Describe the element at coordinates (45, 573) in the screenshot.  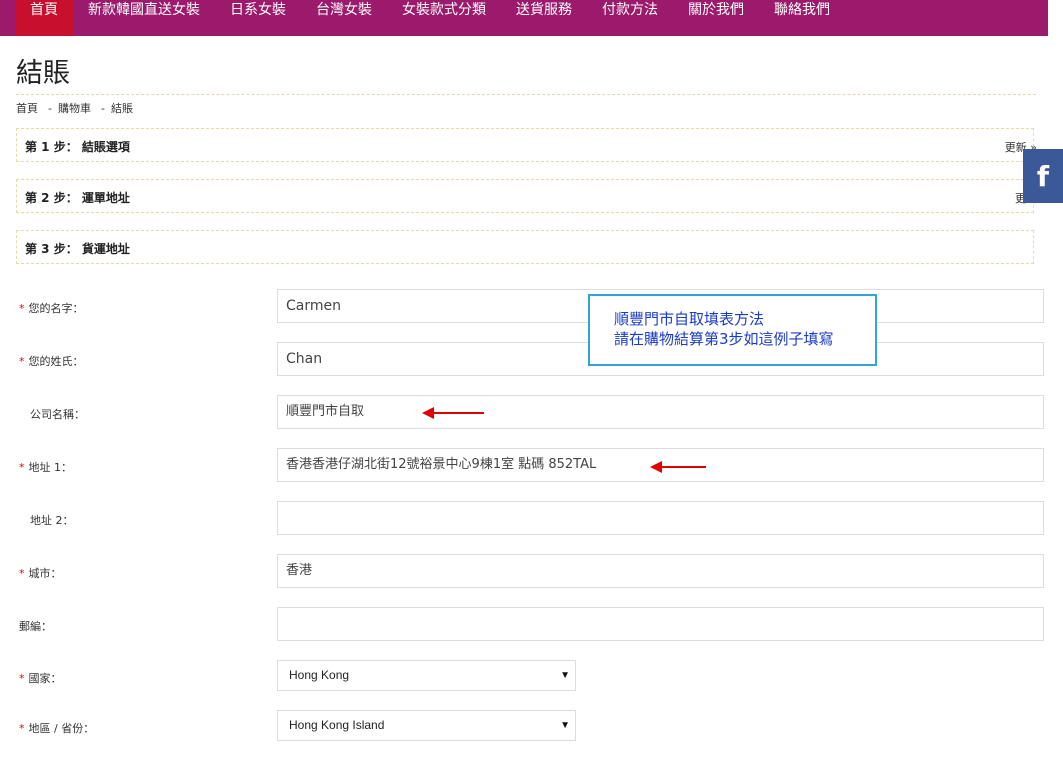
I see `city-label-text: 城市：` at that location.